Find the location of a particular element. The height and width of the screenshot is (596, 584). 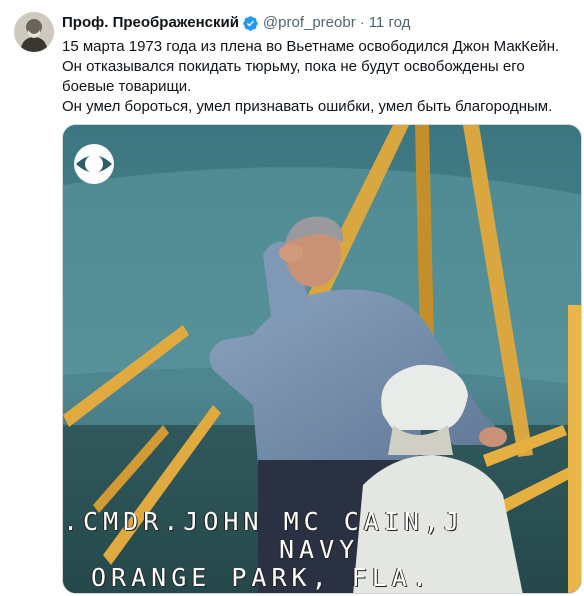

avatar-portrait-image is located at coordinates (34, 32).